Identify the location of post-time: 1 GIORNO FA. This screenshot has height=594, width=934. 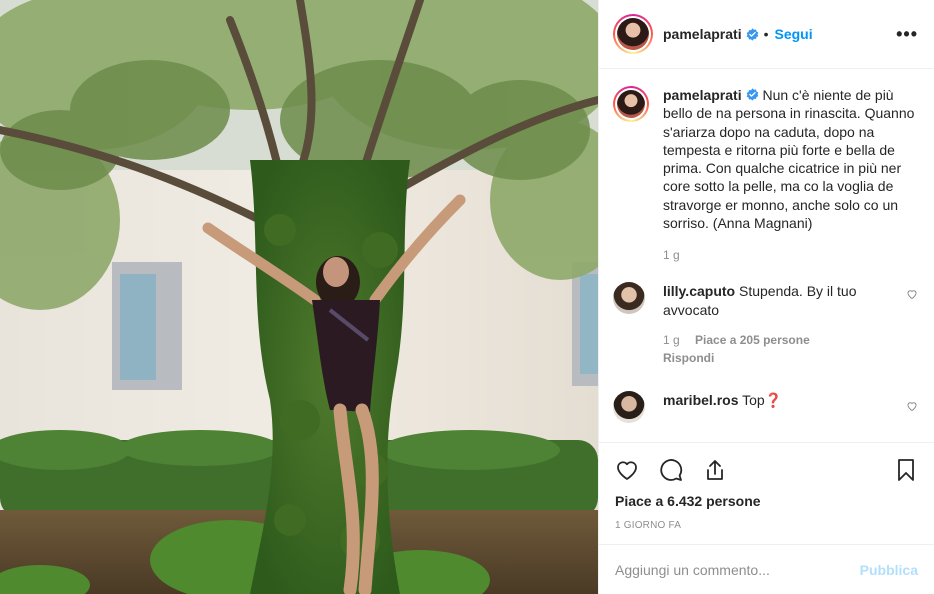
(766, 525).